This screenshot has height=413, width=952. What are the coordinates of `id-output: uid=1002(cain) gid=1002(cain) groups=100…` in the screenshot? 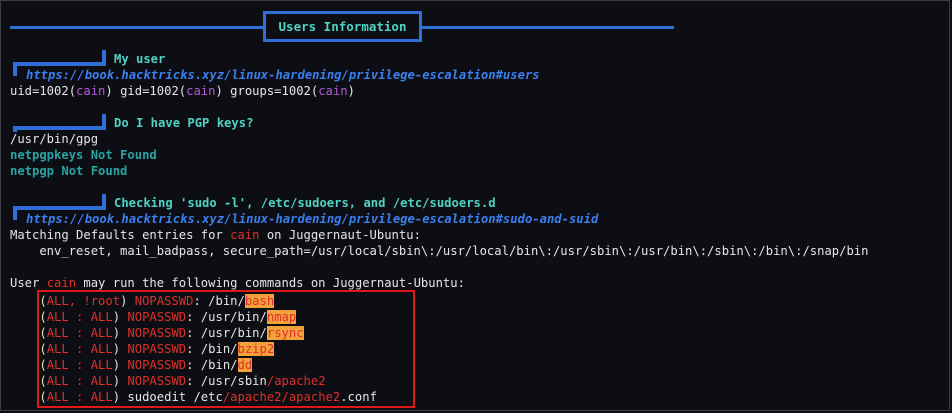 It's located at (182, 91).